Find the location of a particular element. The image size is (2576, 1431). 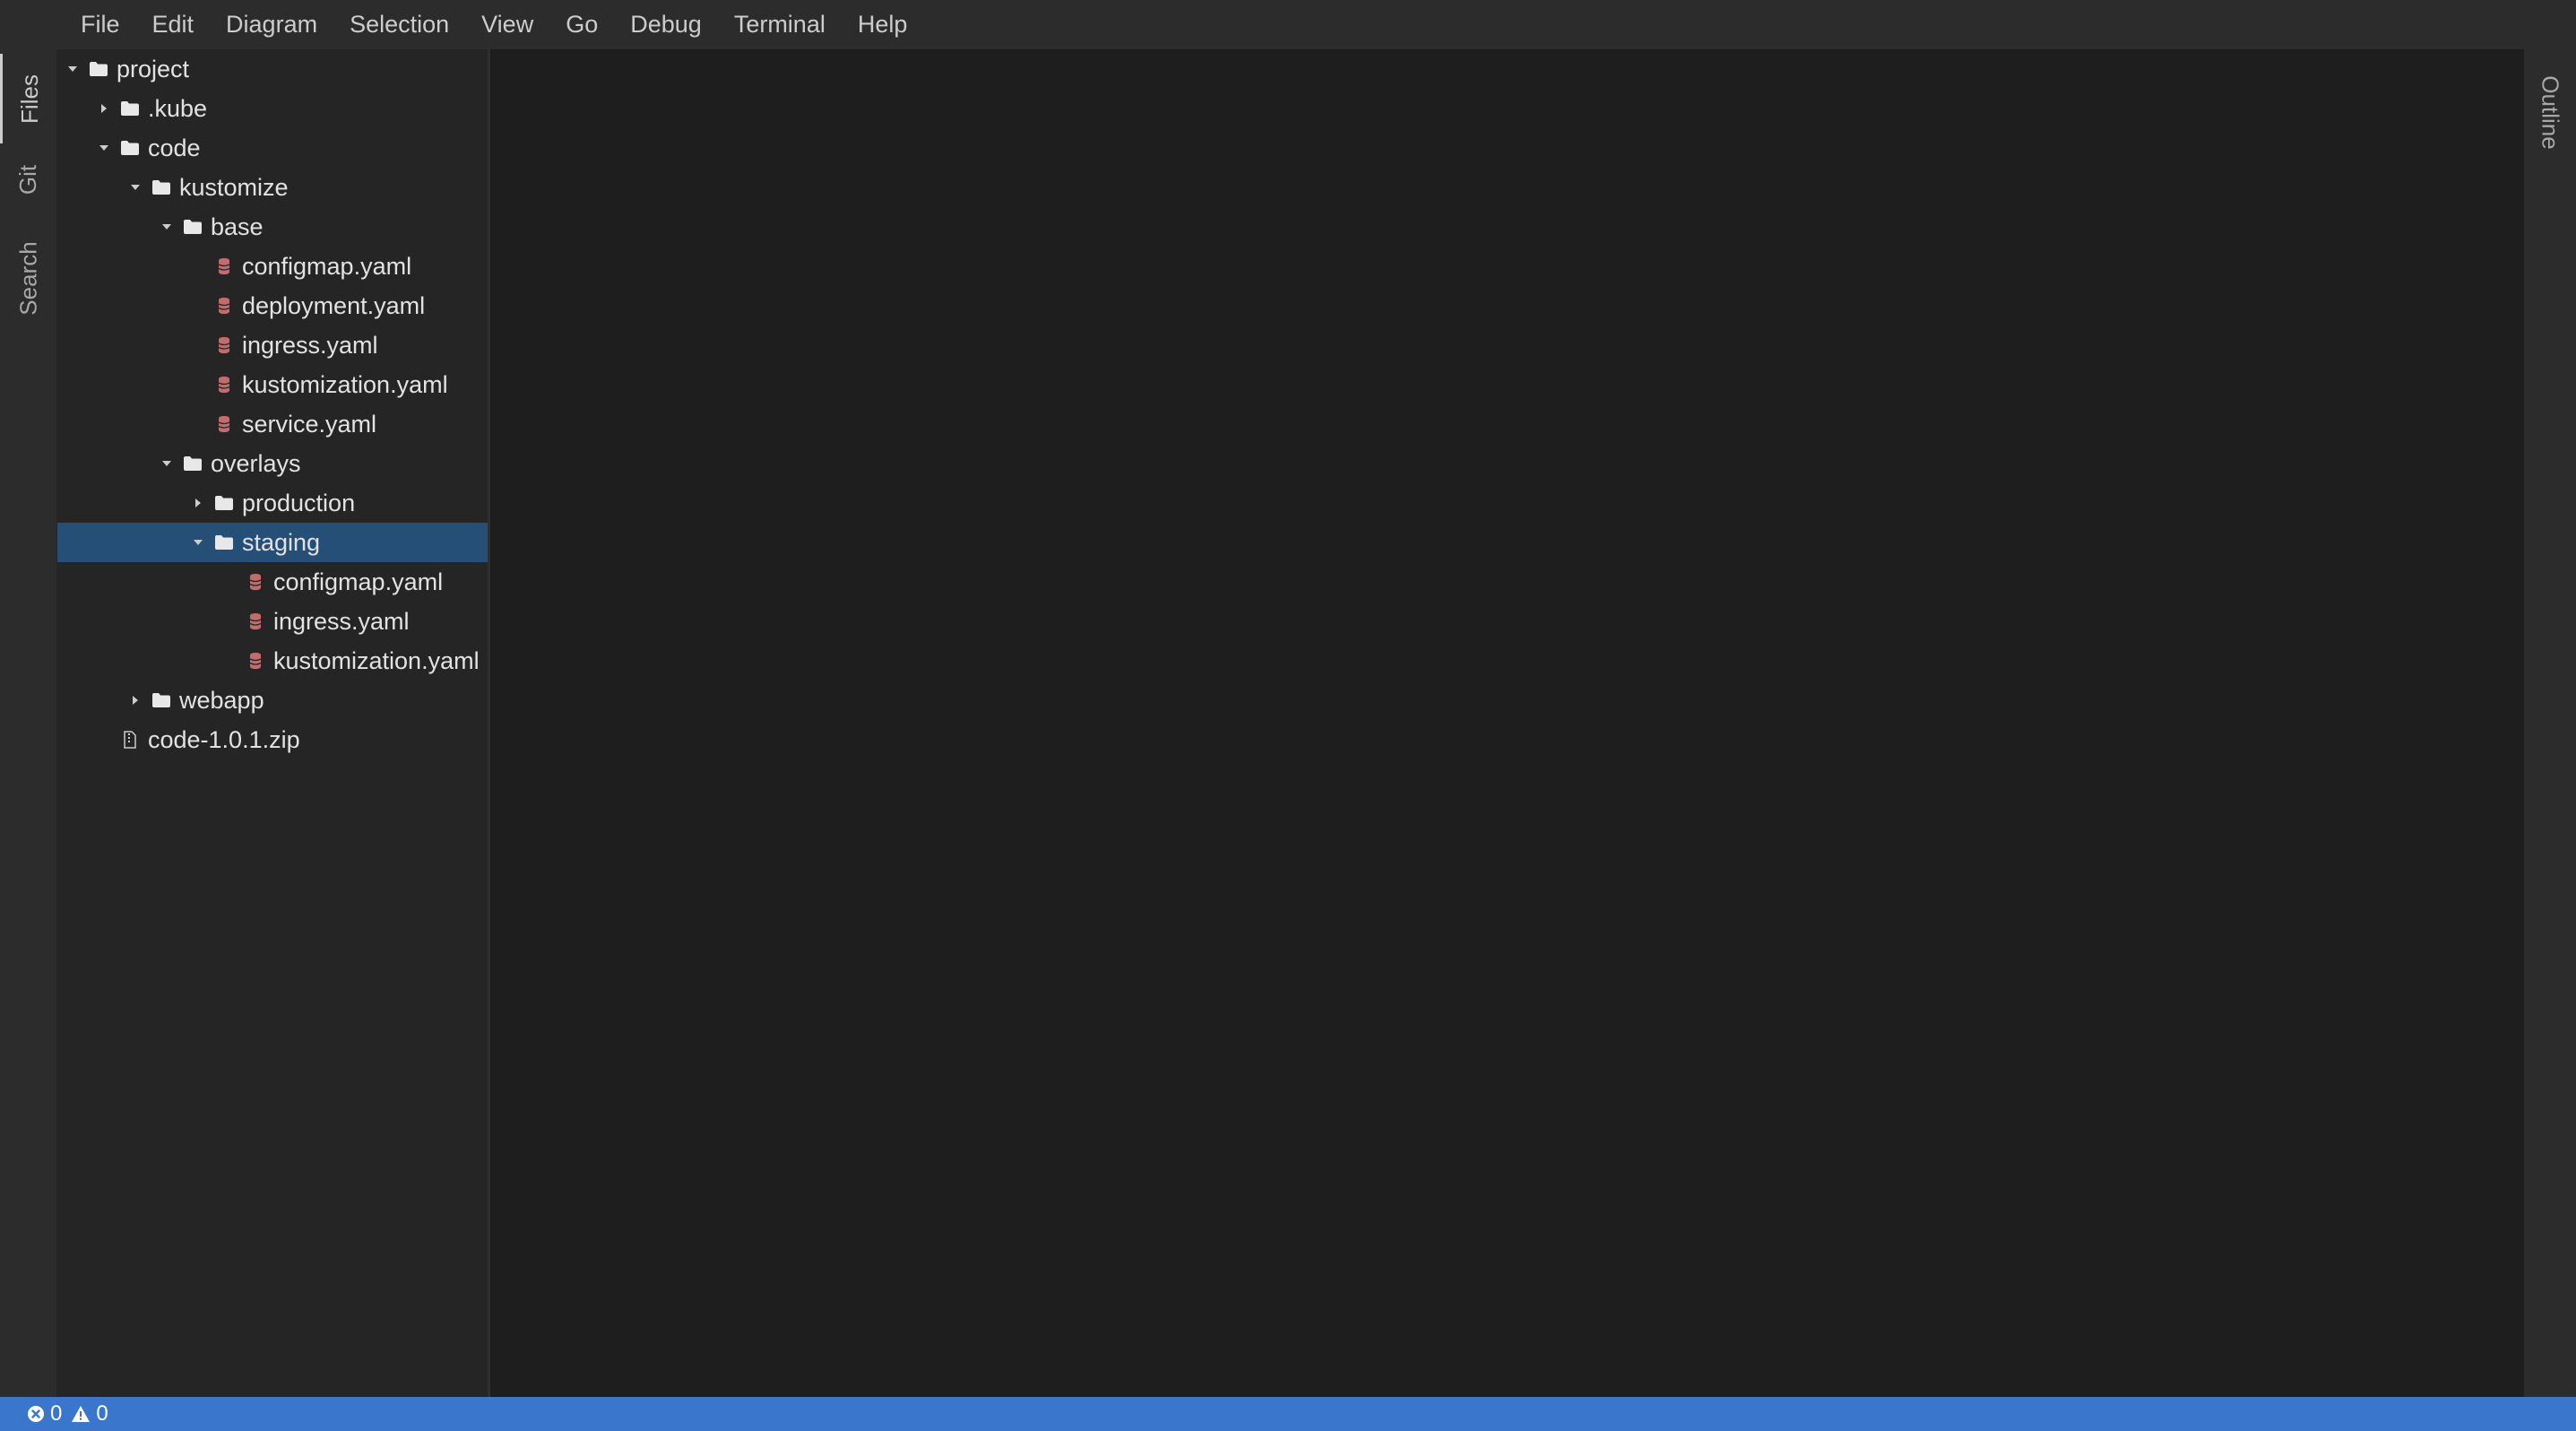

tab-files-label: Files is located at coordinates (29, 99).